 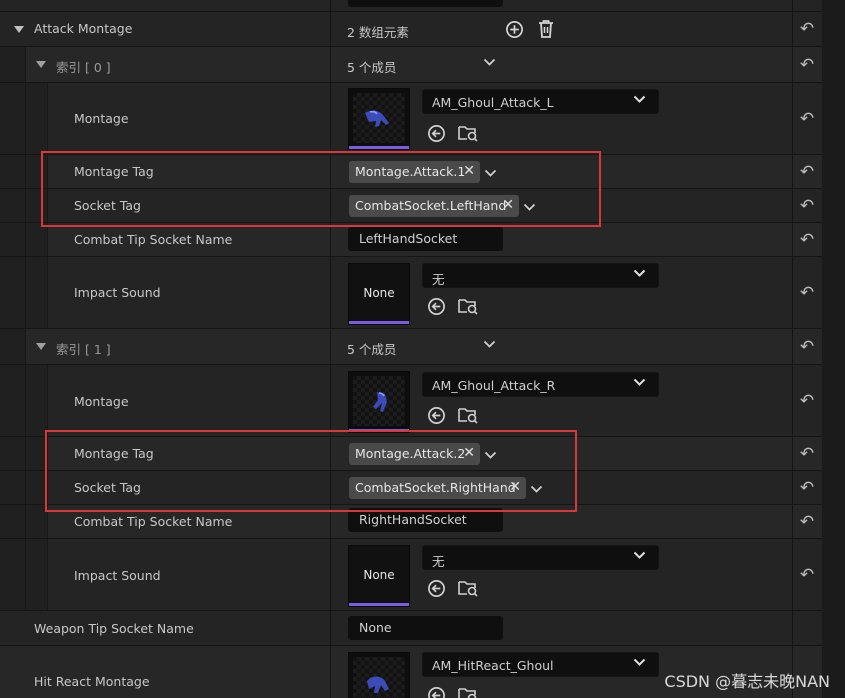 What do you see at coordinates (546, 29) in the screenshot?
I see `trash-icon` at bounding box center [546, 29].